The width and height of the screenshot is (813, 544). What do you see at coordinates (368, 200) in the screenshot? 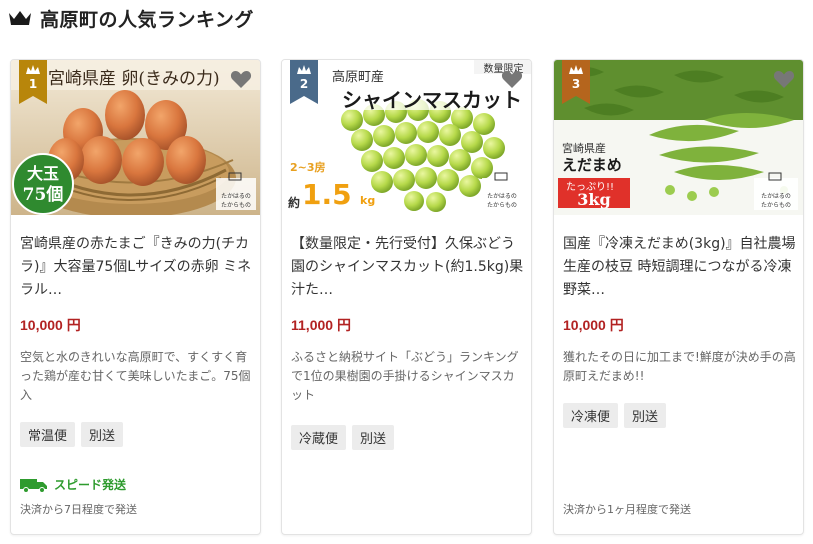
I see `grapes-weight-unit: kg` at bounding box center [368, 200].